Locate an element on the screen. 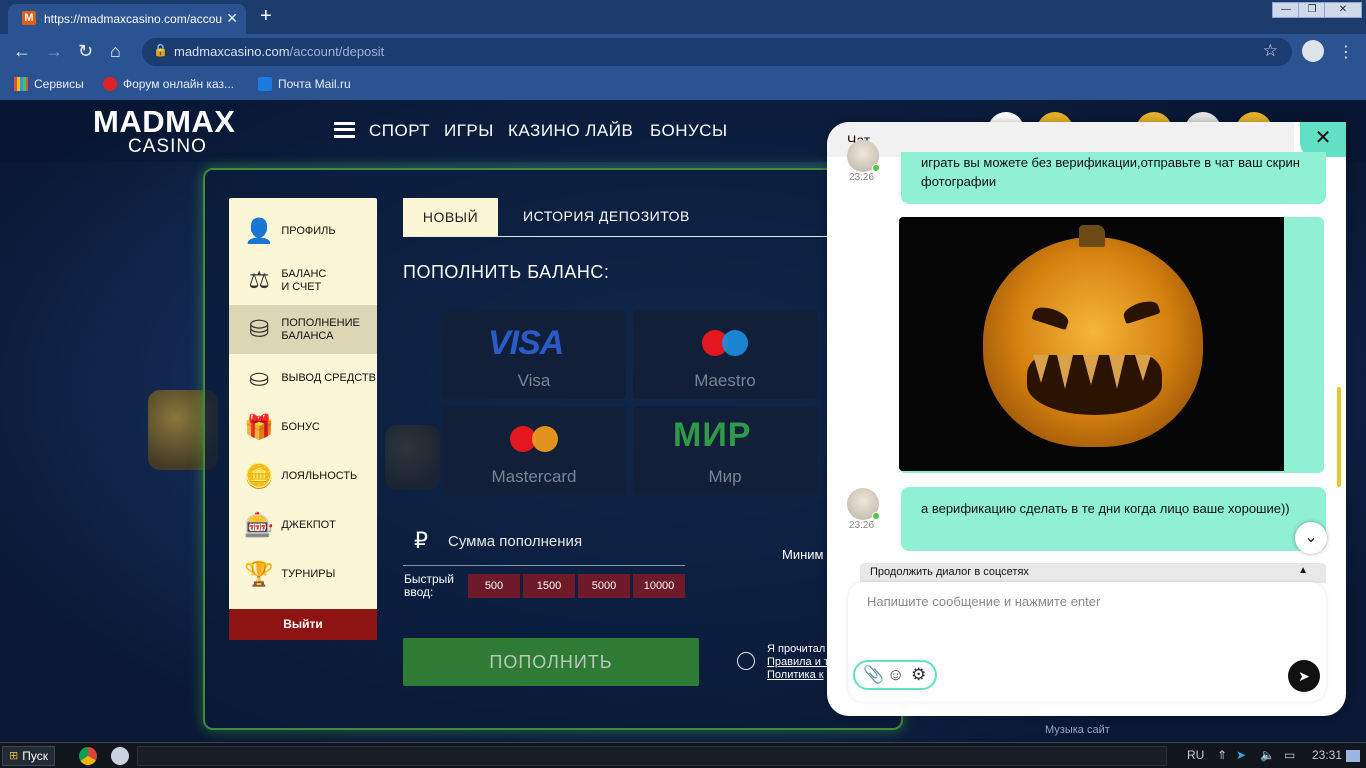 The width and height of the screenshot is (1366, 768). coins-down-icon: ⛀ is located at coordinates (259, 378).